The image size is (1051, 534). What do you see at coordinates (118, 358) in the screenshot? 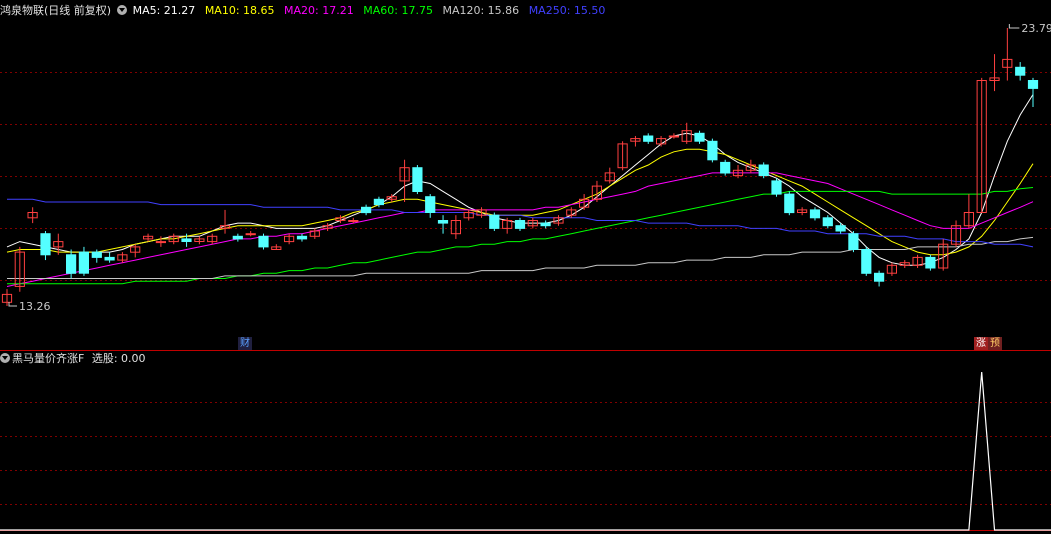
I see `signal-value: 选股: 0.00` at bounding box center [118, 358].